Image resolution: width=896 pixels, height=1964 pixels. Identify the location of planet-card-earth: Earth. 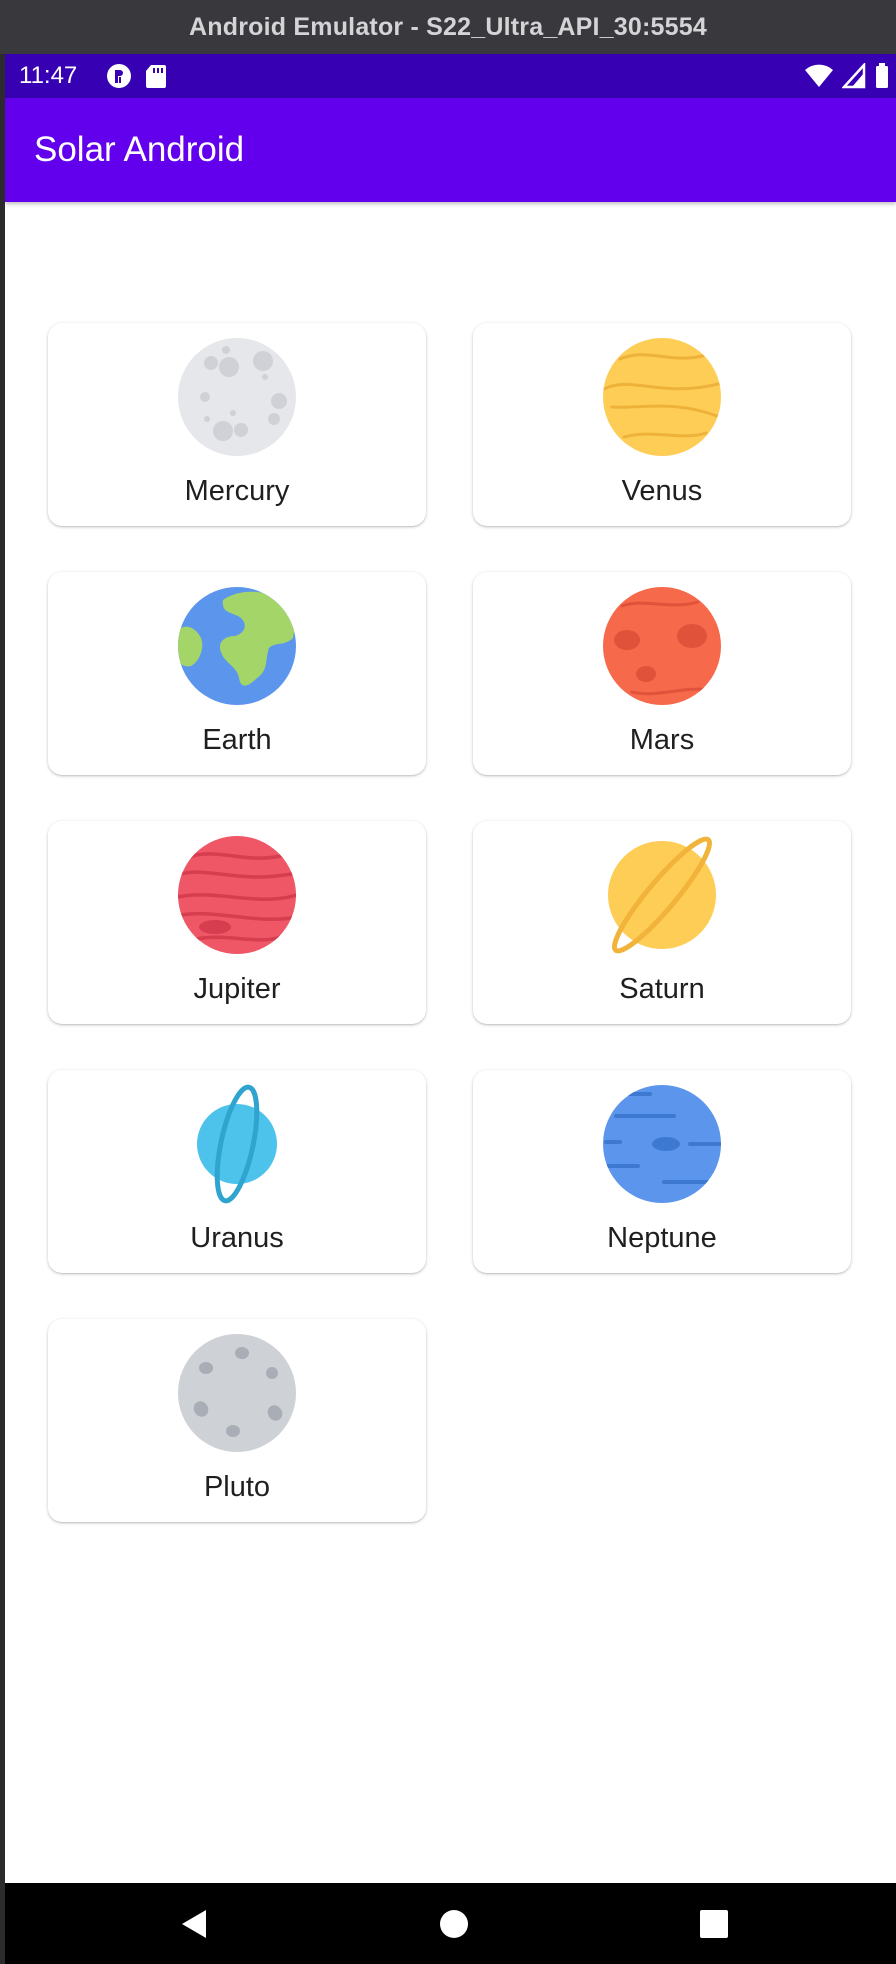
(237, 673).